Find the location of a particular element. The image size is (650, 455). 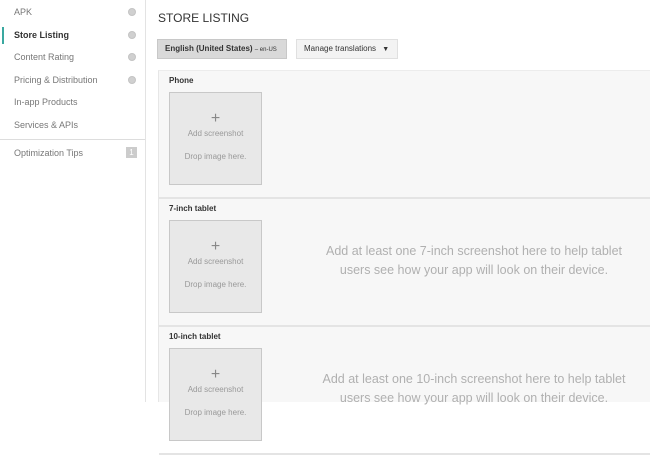

page-title: STORE LISTING is located at coordinates (204, 18).